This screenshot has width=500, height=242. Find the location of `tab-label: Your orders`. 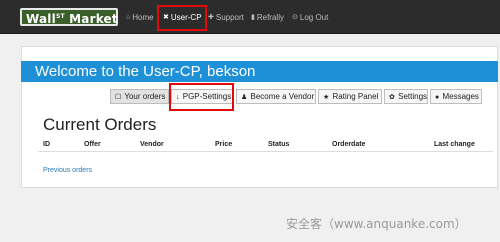

tab-label: Your orders is located at coordinates (145, 96).